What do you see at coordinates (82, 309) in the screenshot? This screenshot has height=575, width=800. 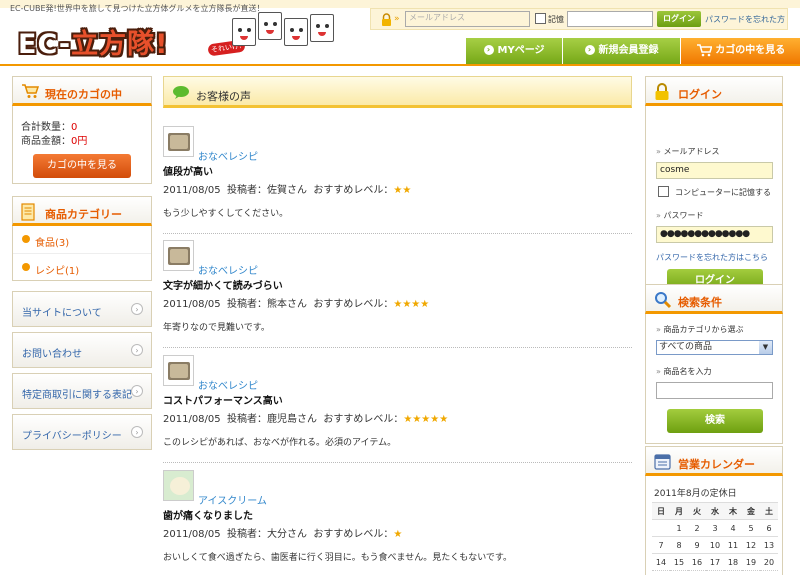 I see `link-about: 当サイトについて ›` at bounding box center [82, 309].